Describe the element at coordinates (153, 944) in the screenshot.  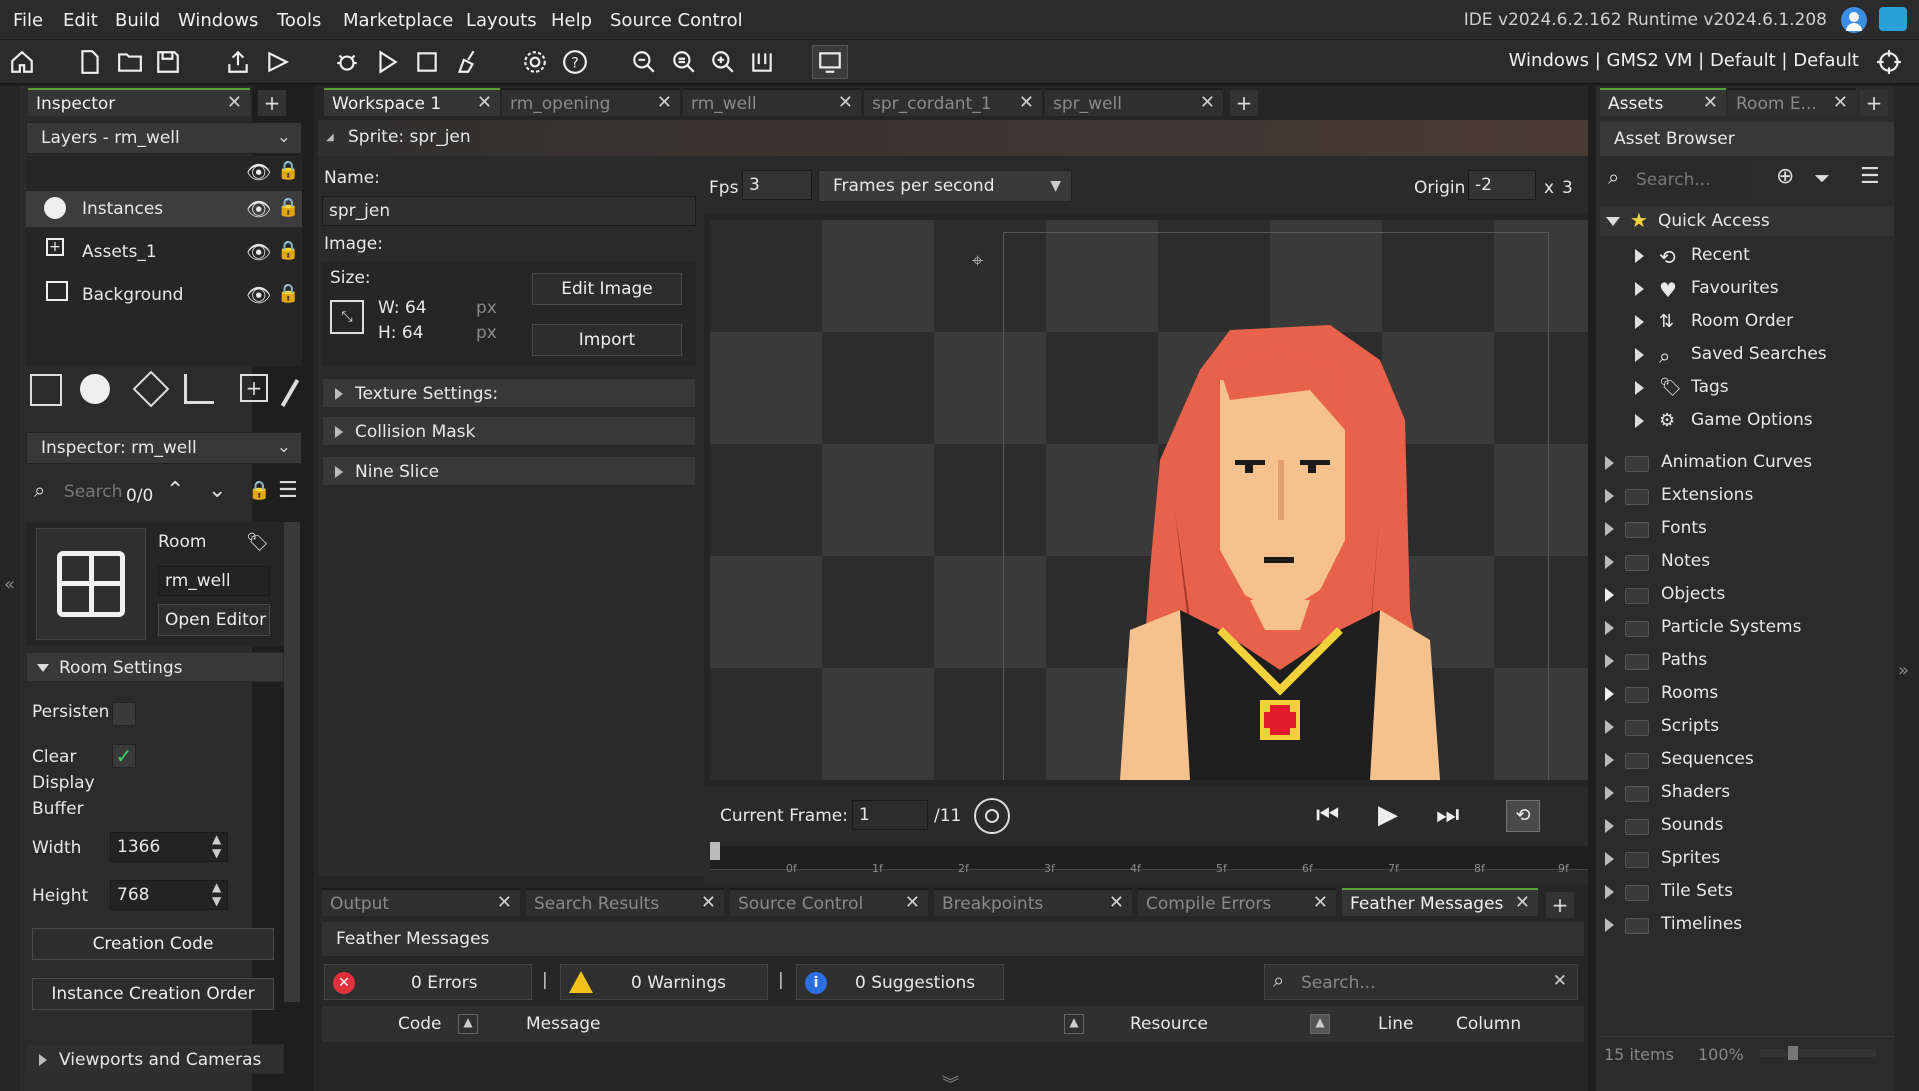
I see `creation-code-button: Creation Code` at that location.